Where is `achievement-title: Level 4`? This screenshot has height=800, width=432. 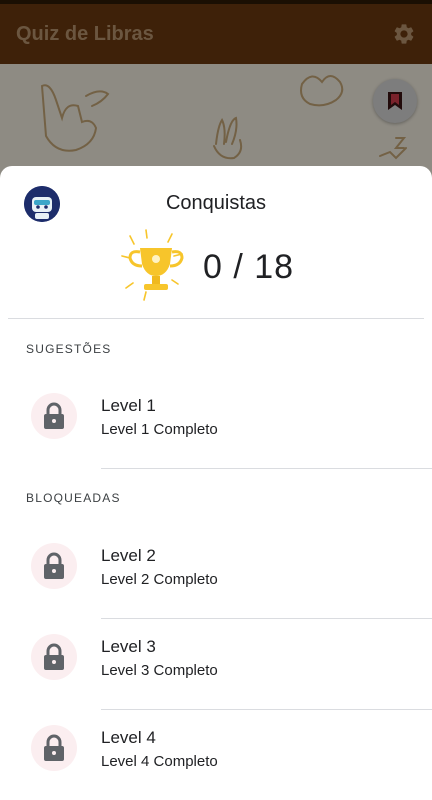
achievement-title: Level 4 is located at coordinates (128, 737).